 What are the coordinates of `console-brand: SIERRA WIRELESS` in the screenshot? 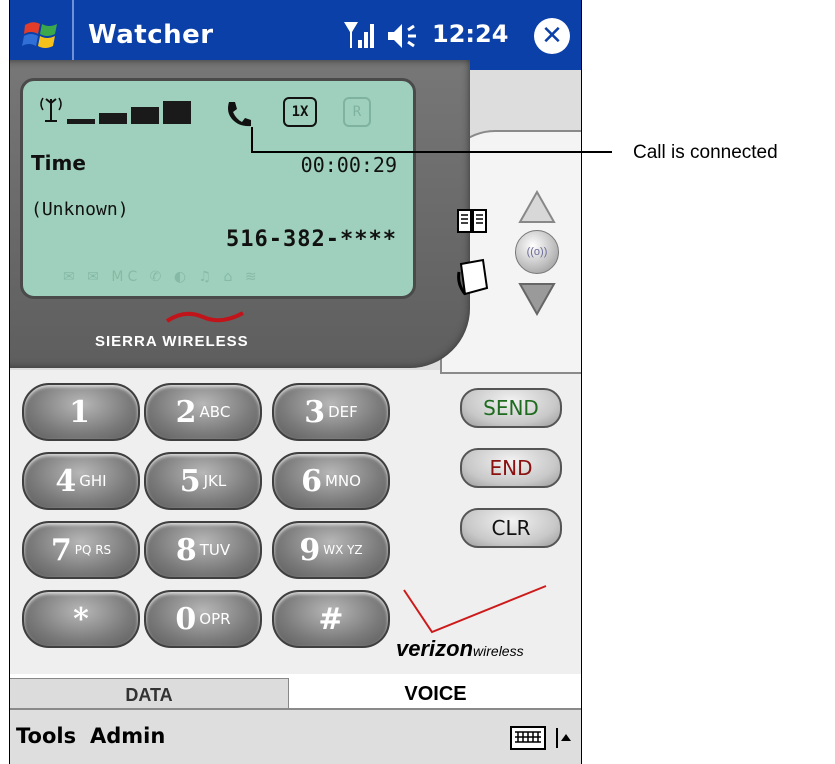 It's located at (172, 341).